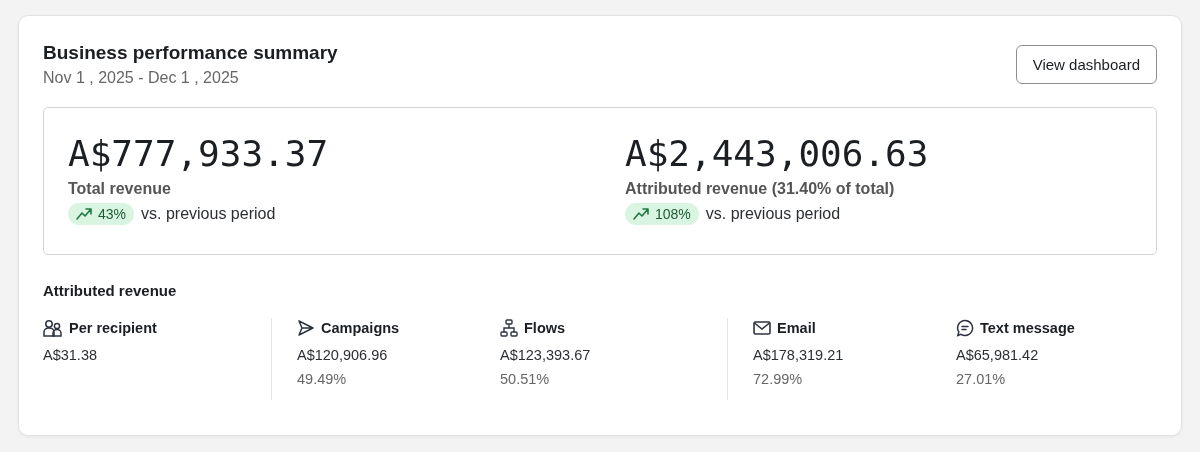 The image size is (1200, 452). What do you see at coordinates (965, 328) in the screenshot?
I see `chat-bubble-icon` at bounding box center [965, 328].